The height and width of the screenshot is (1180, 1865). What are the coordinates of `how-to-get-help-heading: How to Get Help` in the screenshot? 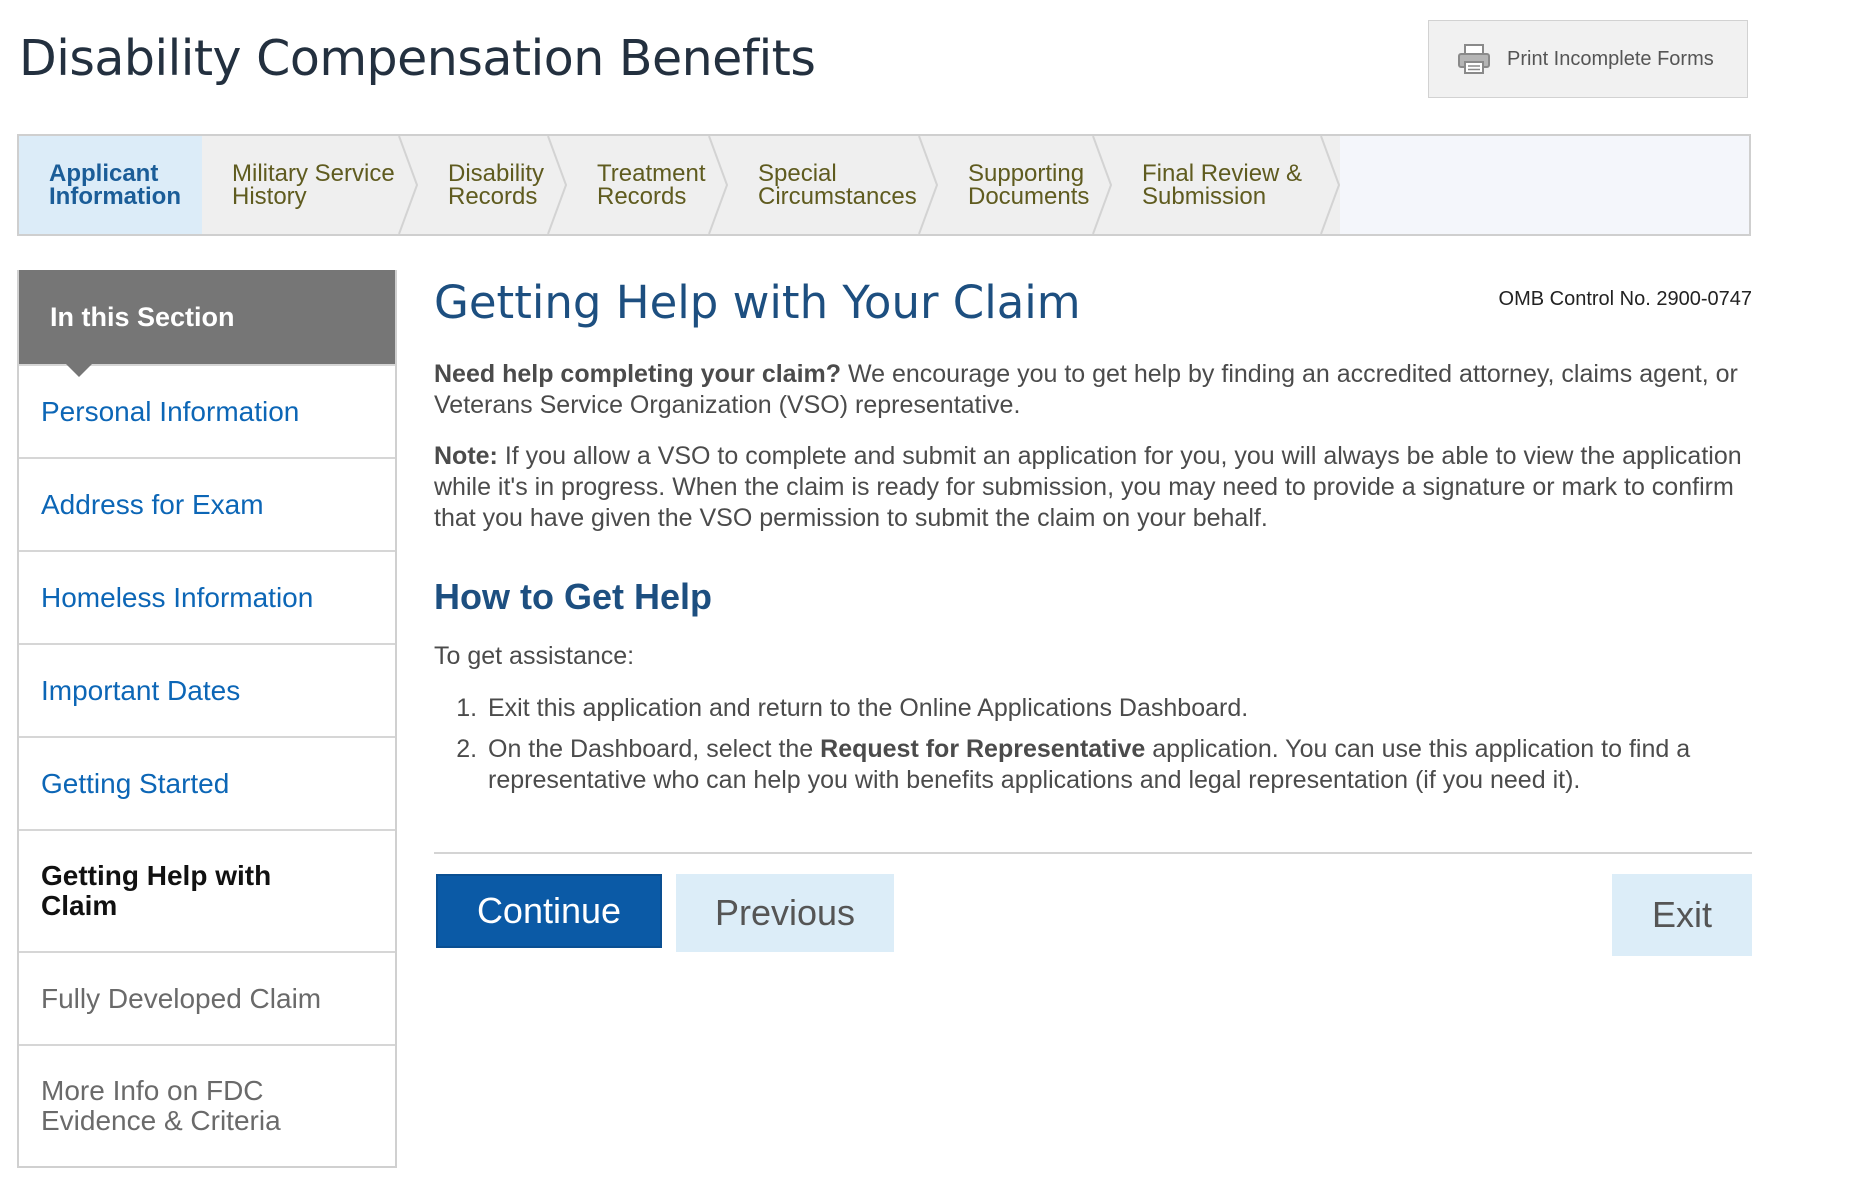 It's located at (573, 596).